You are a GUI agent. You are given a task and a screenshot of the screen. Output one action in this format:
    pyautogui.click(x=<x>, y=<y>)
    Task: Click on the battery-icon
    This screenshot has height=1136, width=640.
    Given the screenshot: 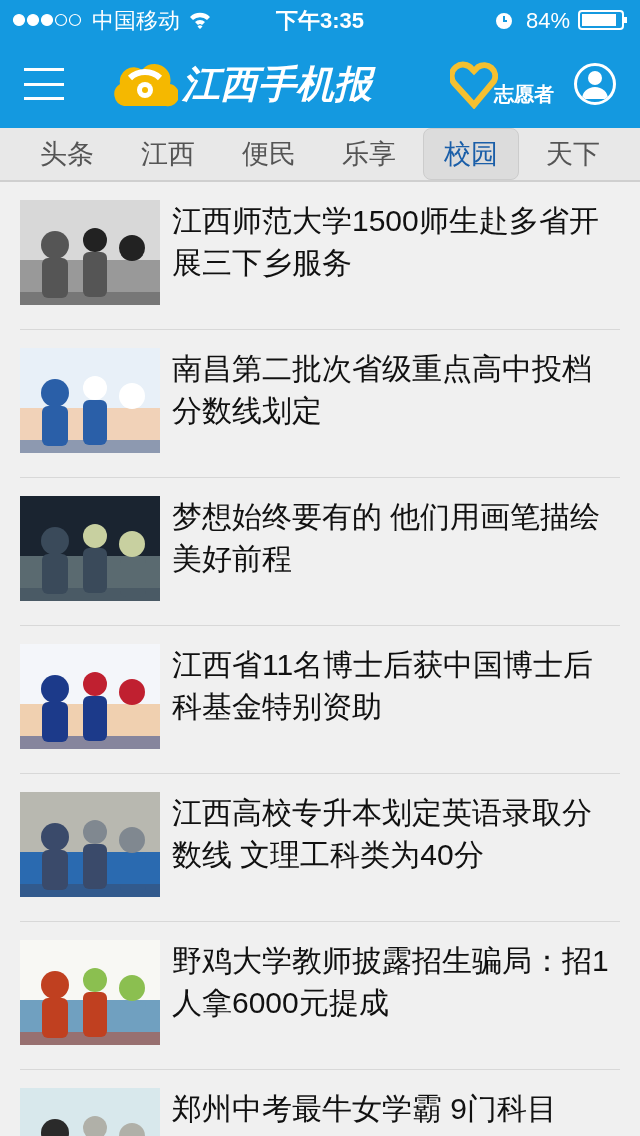 What is the action you would take?
    pyautogui.click(x=603, y=20)
    